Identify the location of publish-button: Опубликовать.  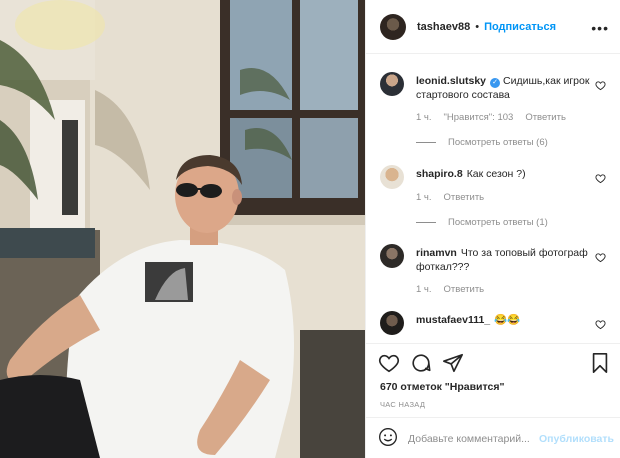
(576, 439).